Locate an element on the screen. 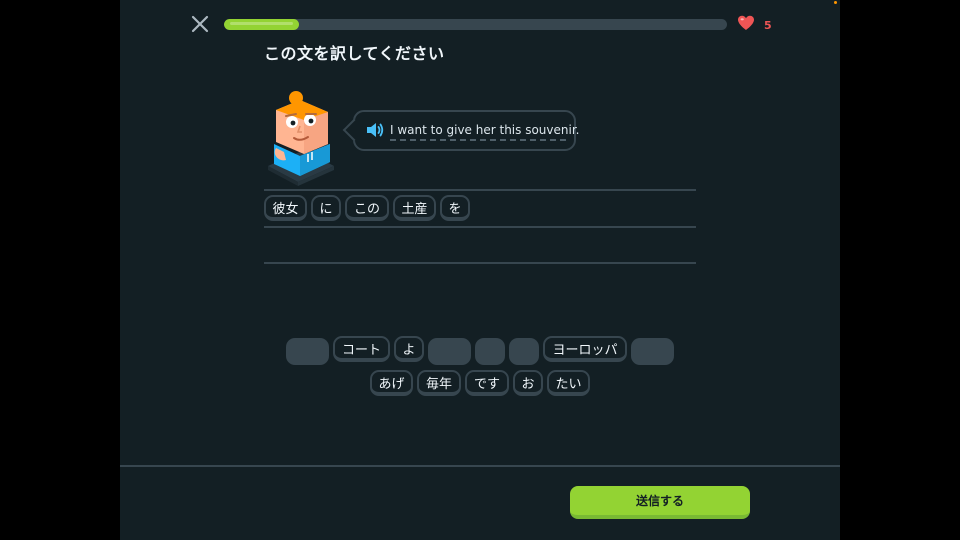 The height and width of the screenshot is (540, 960). progress-shine is located at coordinates (262, 23).